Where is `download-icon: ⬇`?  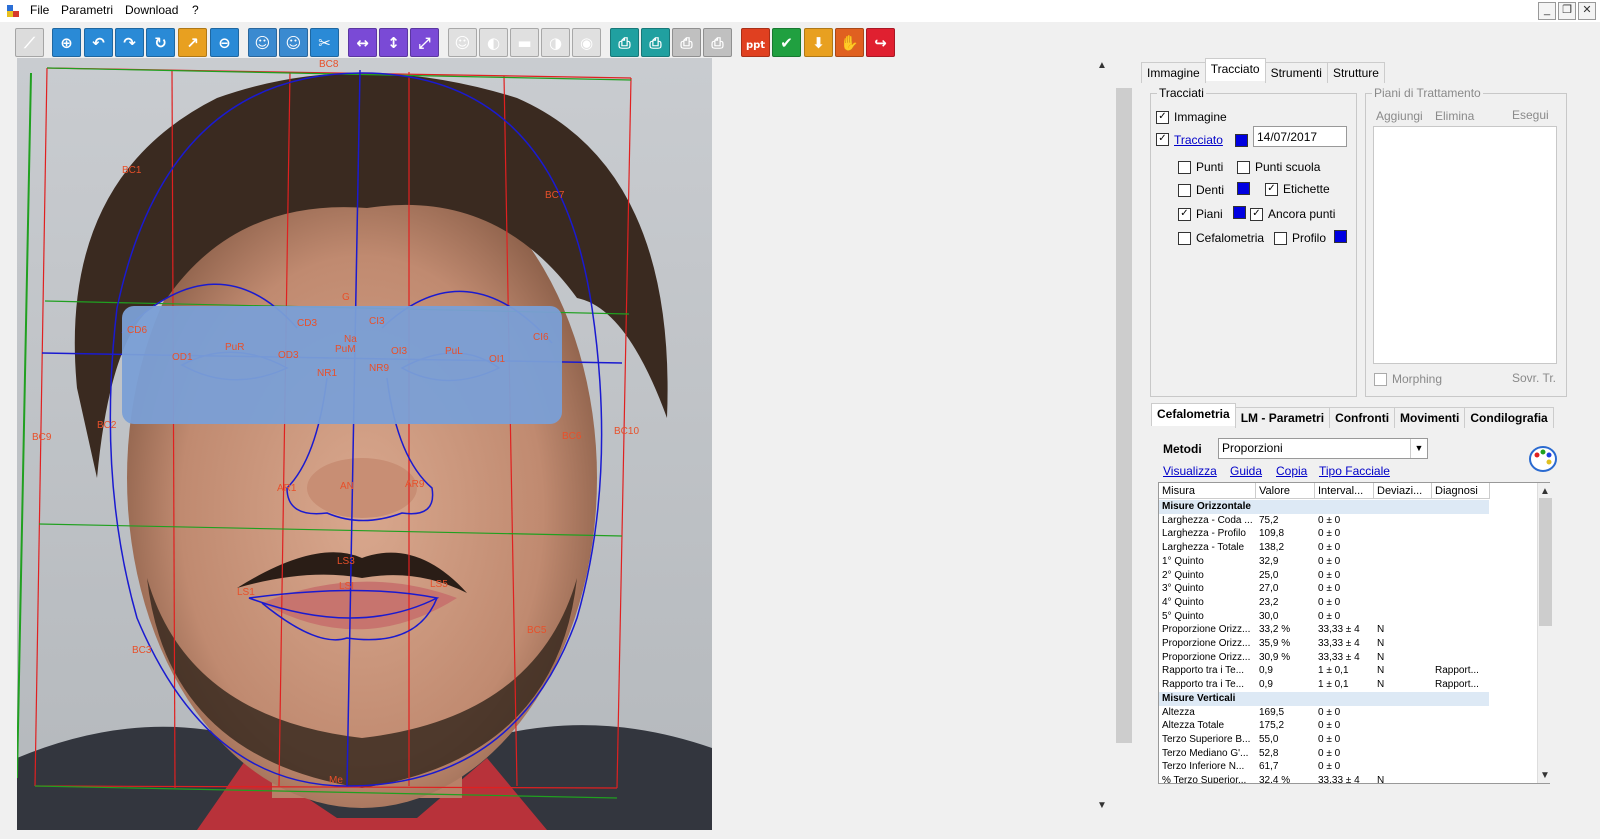
download-icon: ⬇ is located at coordinates (818, 42).